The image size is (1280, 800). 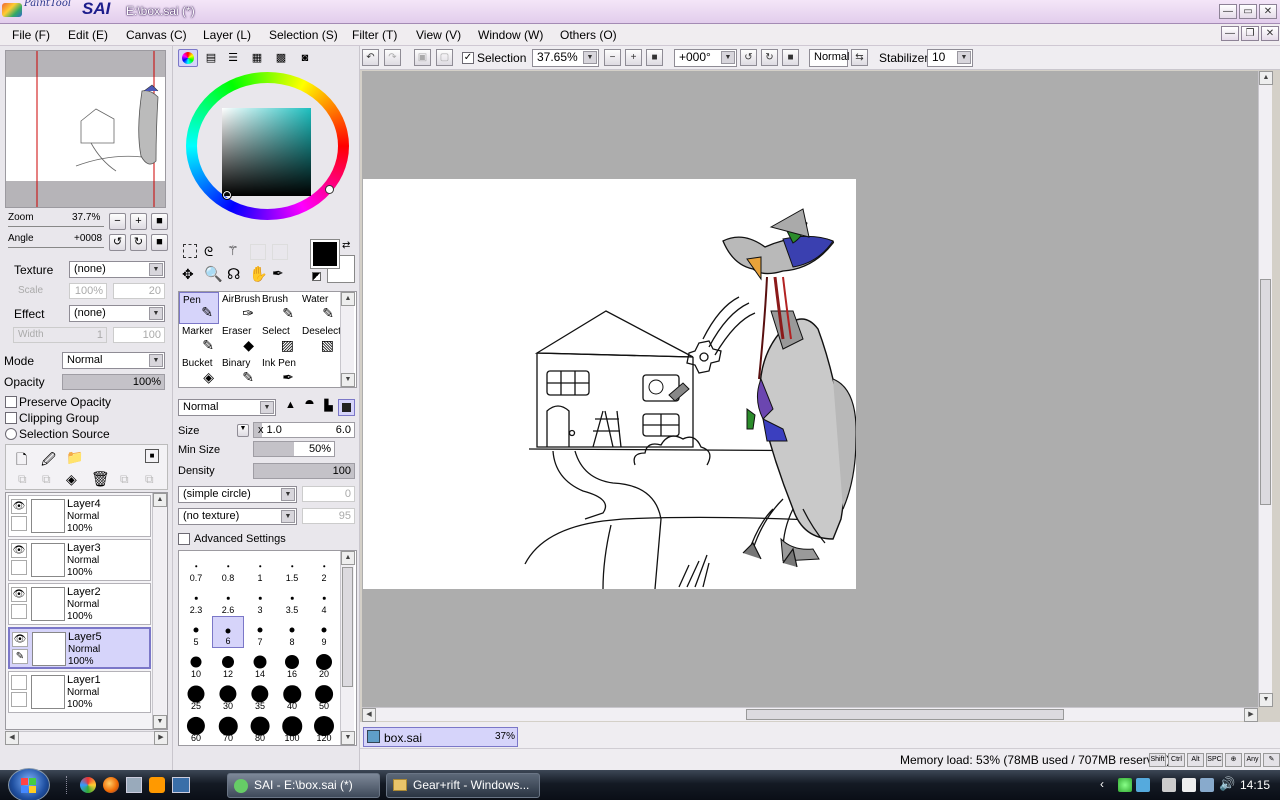 What do you see at coordinates (260, 728) in the screenshot?
I see `brush-size-80: 80` at bounding box center [260, 728].